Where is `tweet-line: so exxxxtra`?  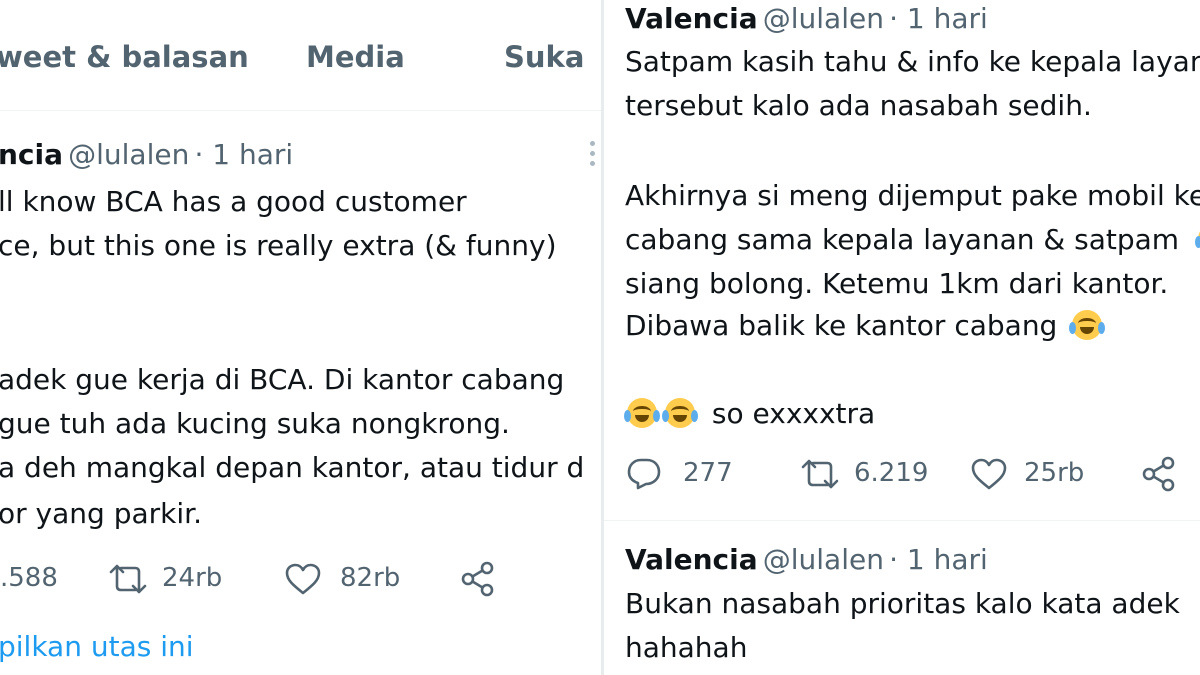
tweet-line: so exxxxtra is located at coordinates (793, 413).